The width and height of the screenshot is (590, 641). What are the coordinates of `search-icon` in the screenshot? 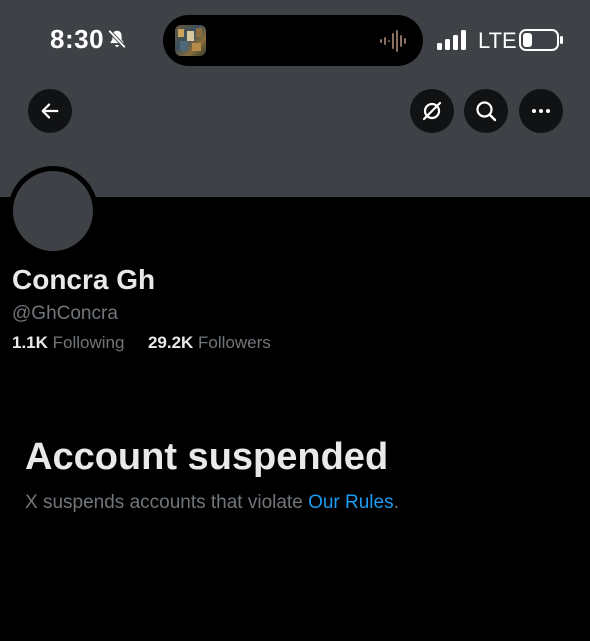 It's located at (486, 111).